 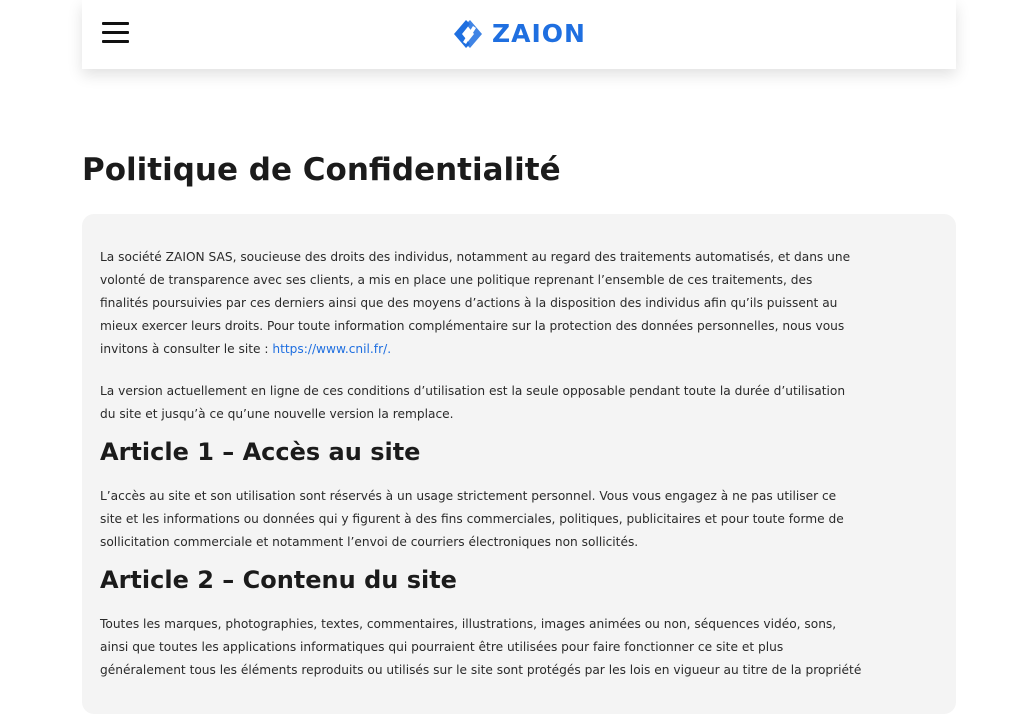 What do you see at coordinates (116, 32) in the screenshot?
I see `hamburger-menu-icon` at bounding box center [116, 32].